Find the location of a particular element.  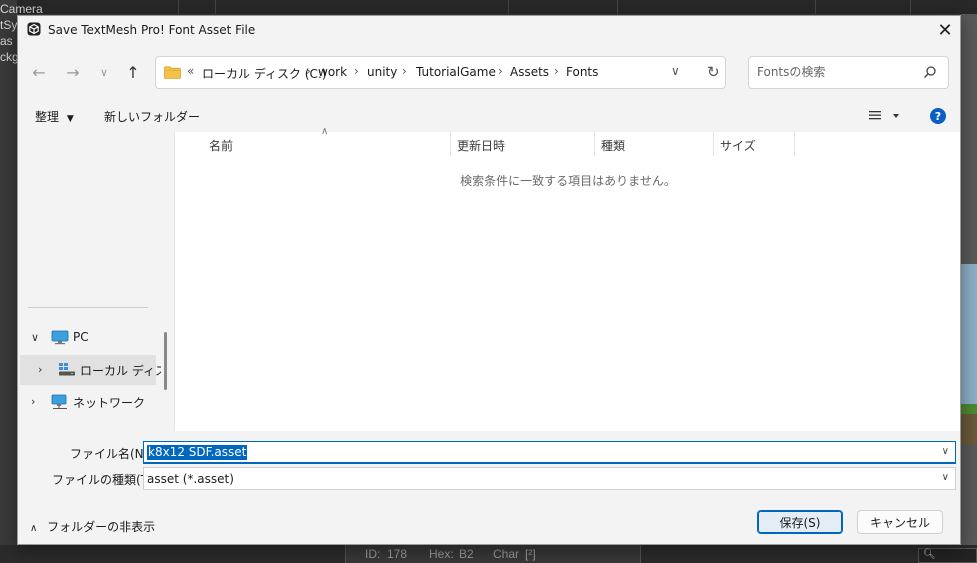

caret-down-icon: ▼ is located at coordinates (70, 119).